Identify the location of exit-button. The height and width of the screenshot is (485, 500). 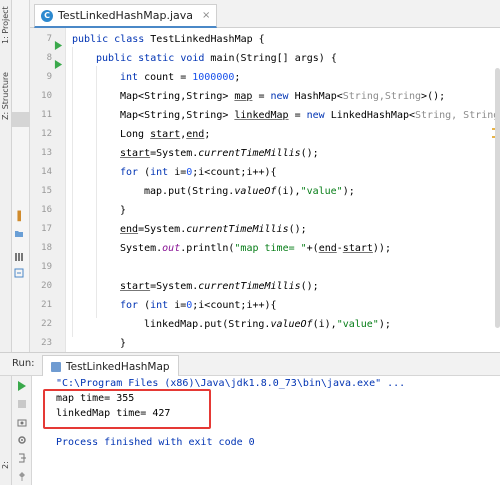
(22, 458).